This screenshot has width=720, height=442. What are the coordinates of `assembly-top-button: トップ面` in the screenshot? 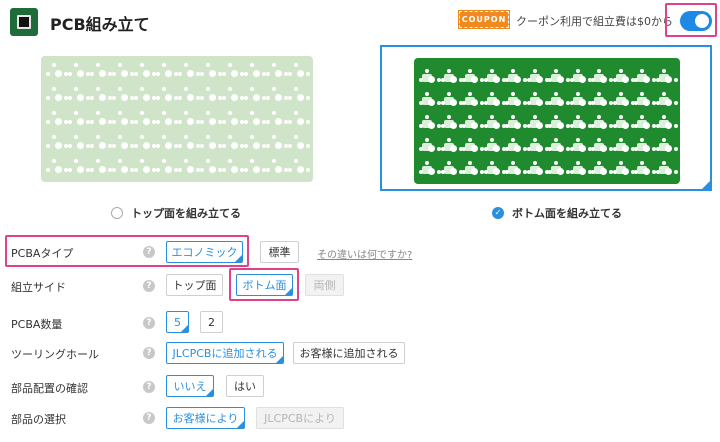 It's located at (194, 285).